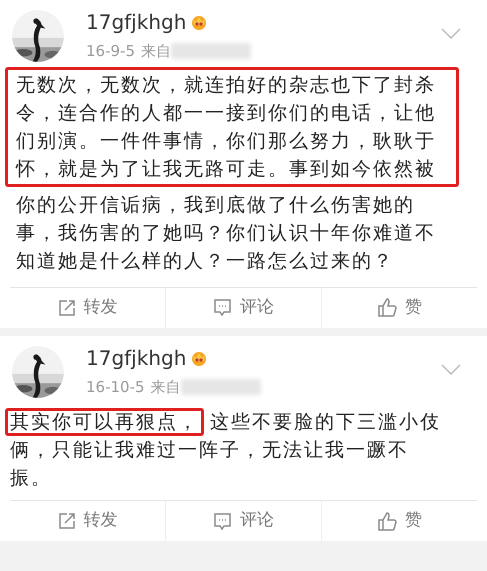 This screenshot has width=487, height=571. I want to click on post-date: 16-10-5, so click(115, 387).